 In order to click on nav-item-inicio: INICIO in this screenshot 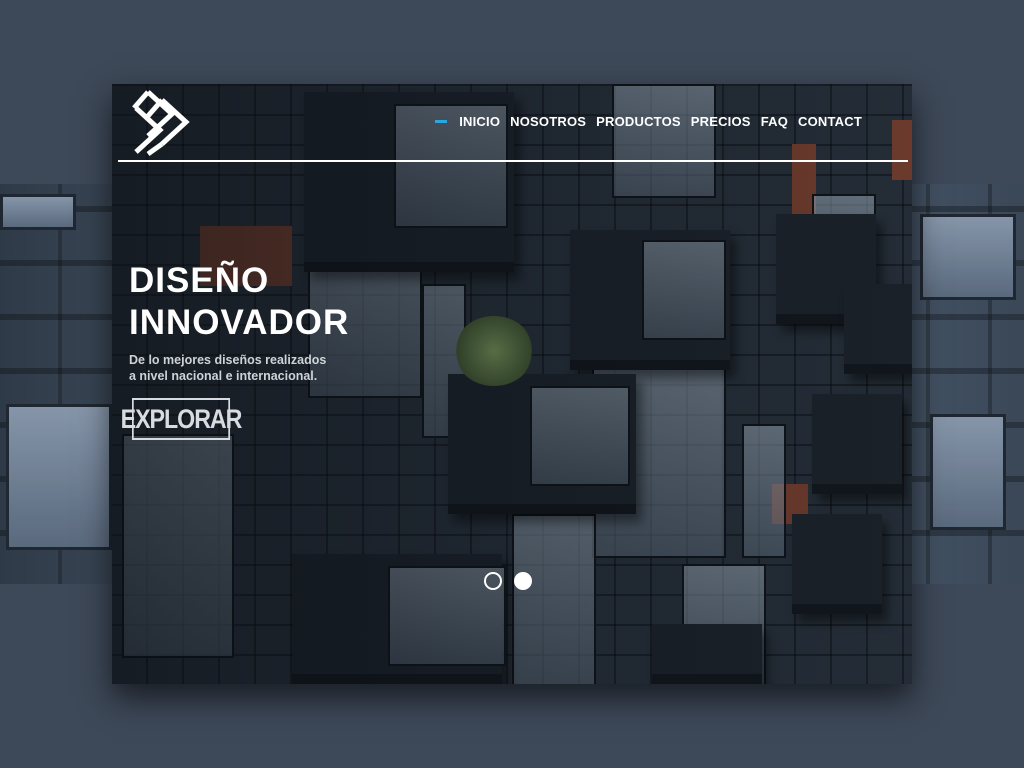, I will do `click(479, 121)`.